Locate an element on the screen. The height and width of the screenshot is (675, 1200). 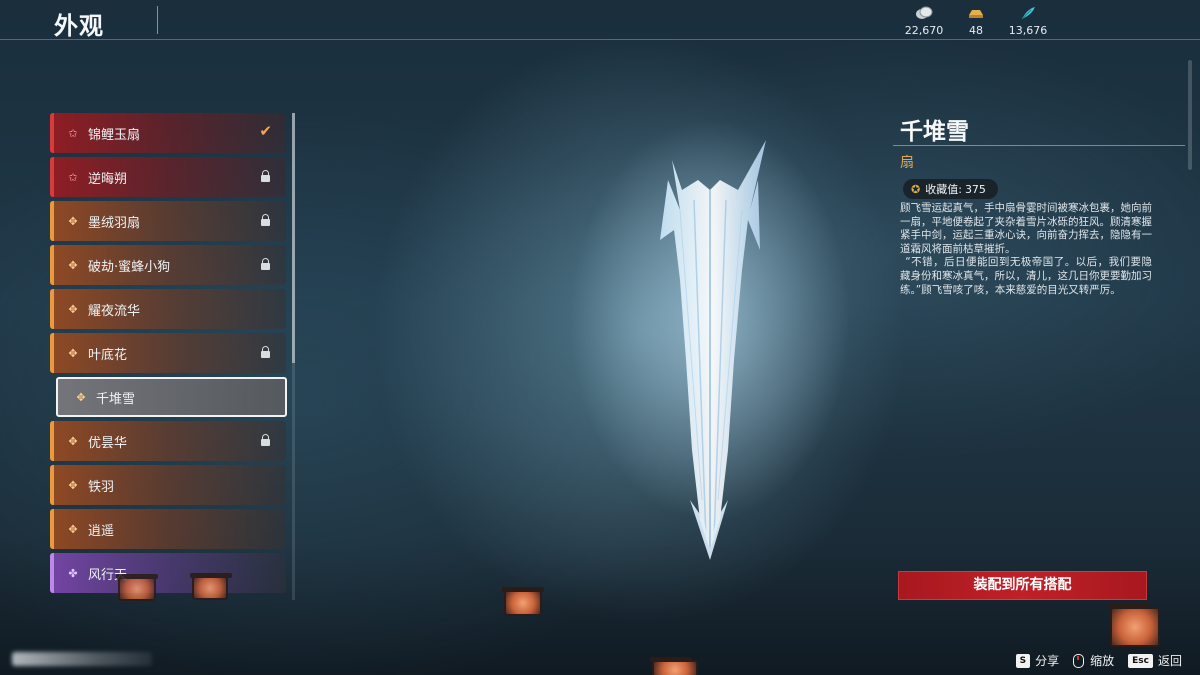
share-hint: S 分享 is located at coordinates (1037, 660).